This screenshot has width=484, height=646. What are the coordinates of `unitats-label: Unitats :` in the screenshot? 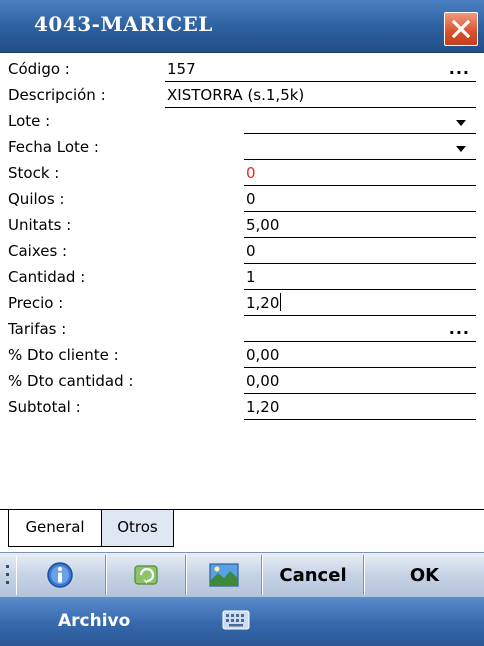 It's located at (40, 225).